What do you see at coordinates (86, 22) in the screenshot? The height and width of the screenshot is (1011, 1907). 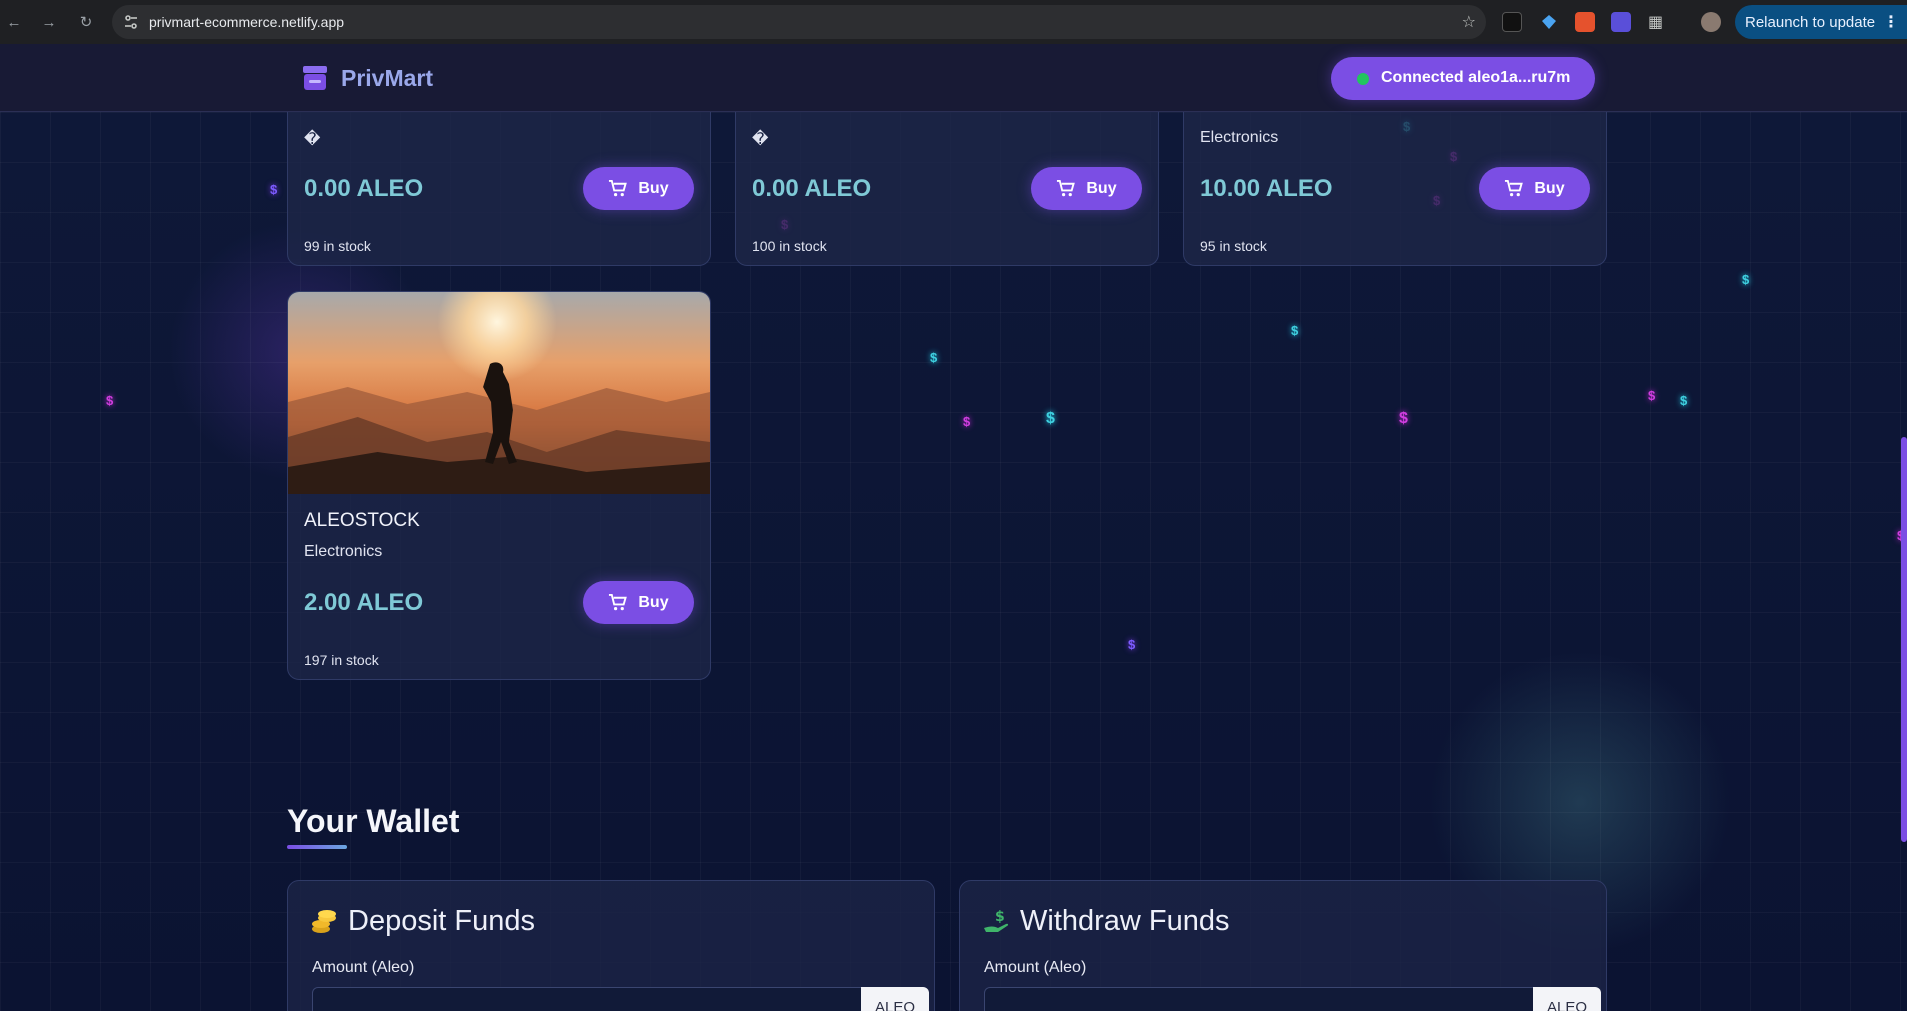 I see `reload-icon: ↻` at bounding box center [86, 22].